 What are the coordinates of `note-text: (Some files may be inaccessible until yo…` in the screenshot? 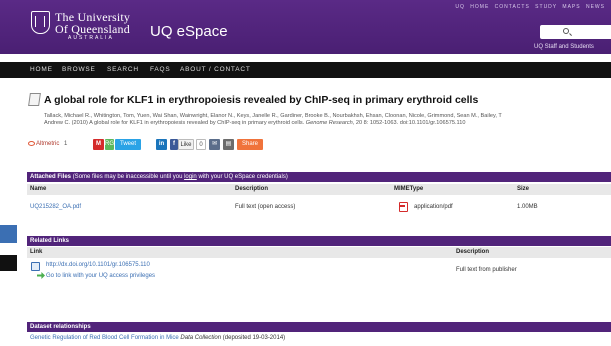 It's located at (127, 177).